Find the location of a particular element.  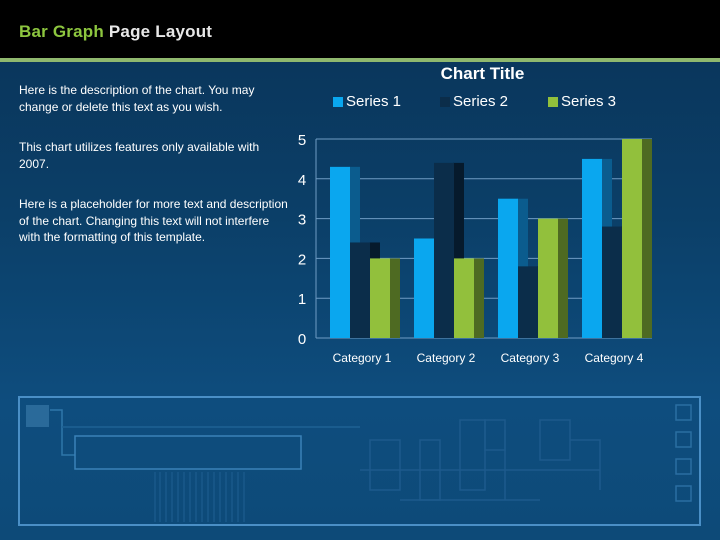

y-tick-label: 0 is located at coordinates (302, 339).